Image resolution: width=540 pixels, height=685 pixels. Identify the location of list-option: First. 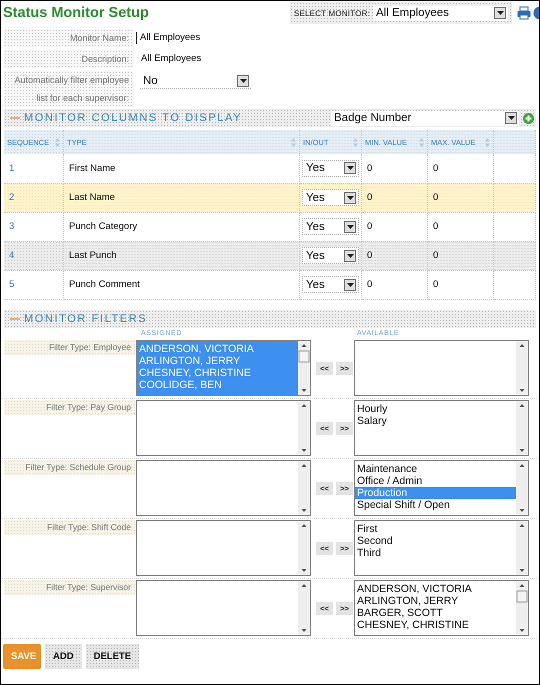
(435, 528).